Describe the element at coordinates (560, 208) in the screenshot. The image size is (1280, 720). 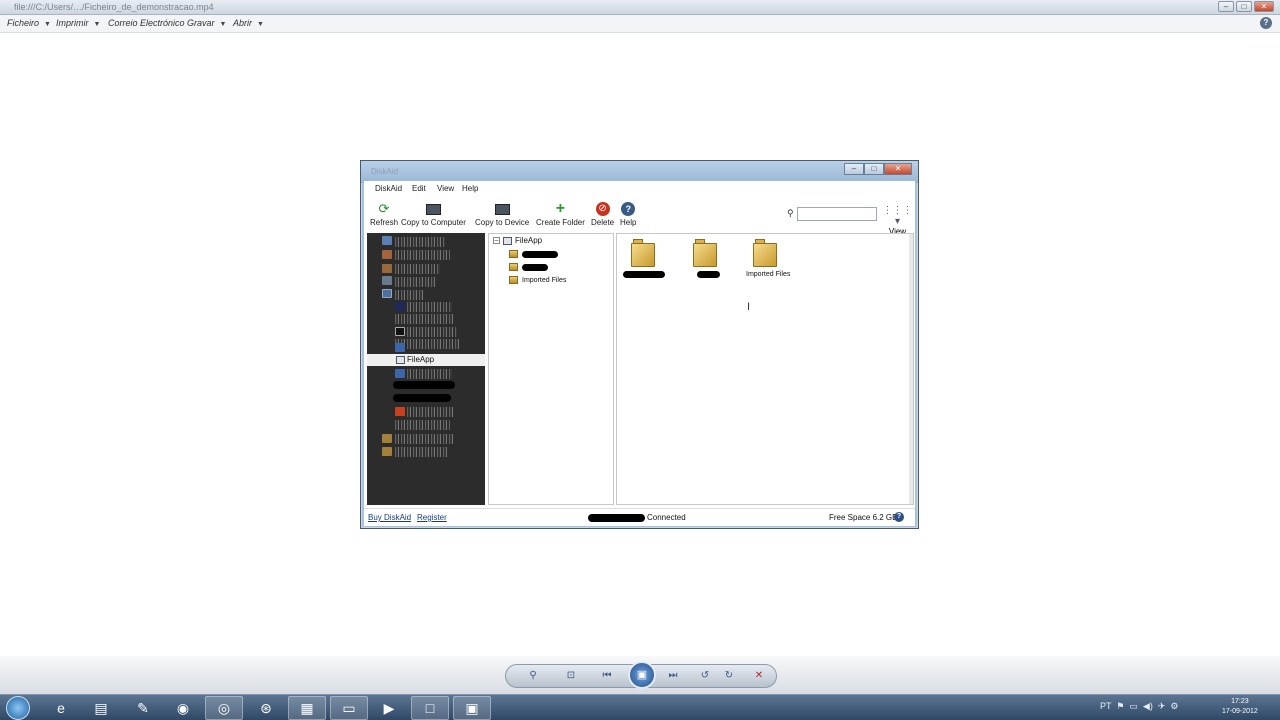
I see `plus-icon: +` at that location.